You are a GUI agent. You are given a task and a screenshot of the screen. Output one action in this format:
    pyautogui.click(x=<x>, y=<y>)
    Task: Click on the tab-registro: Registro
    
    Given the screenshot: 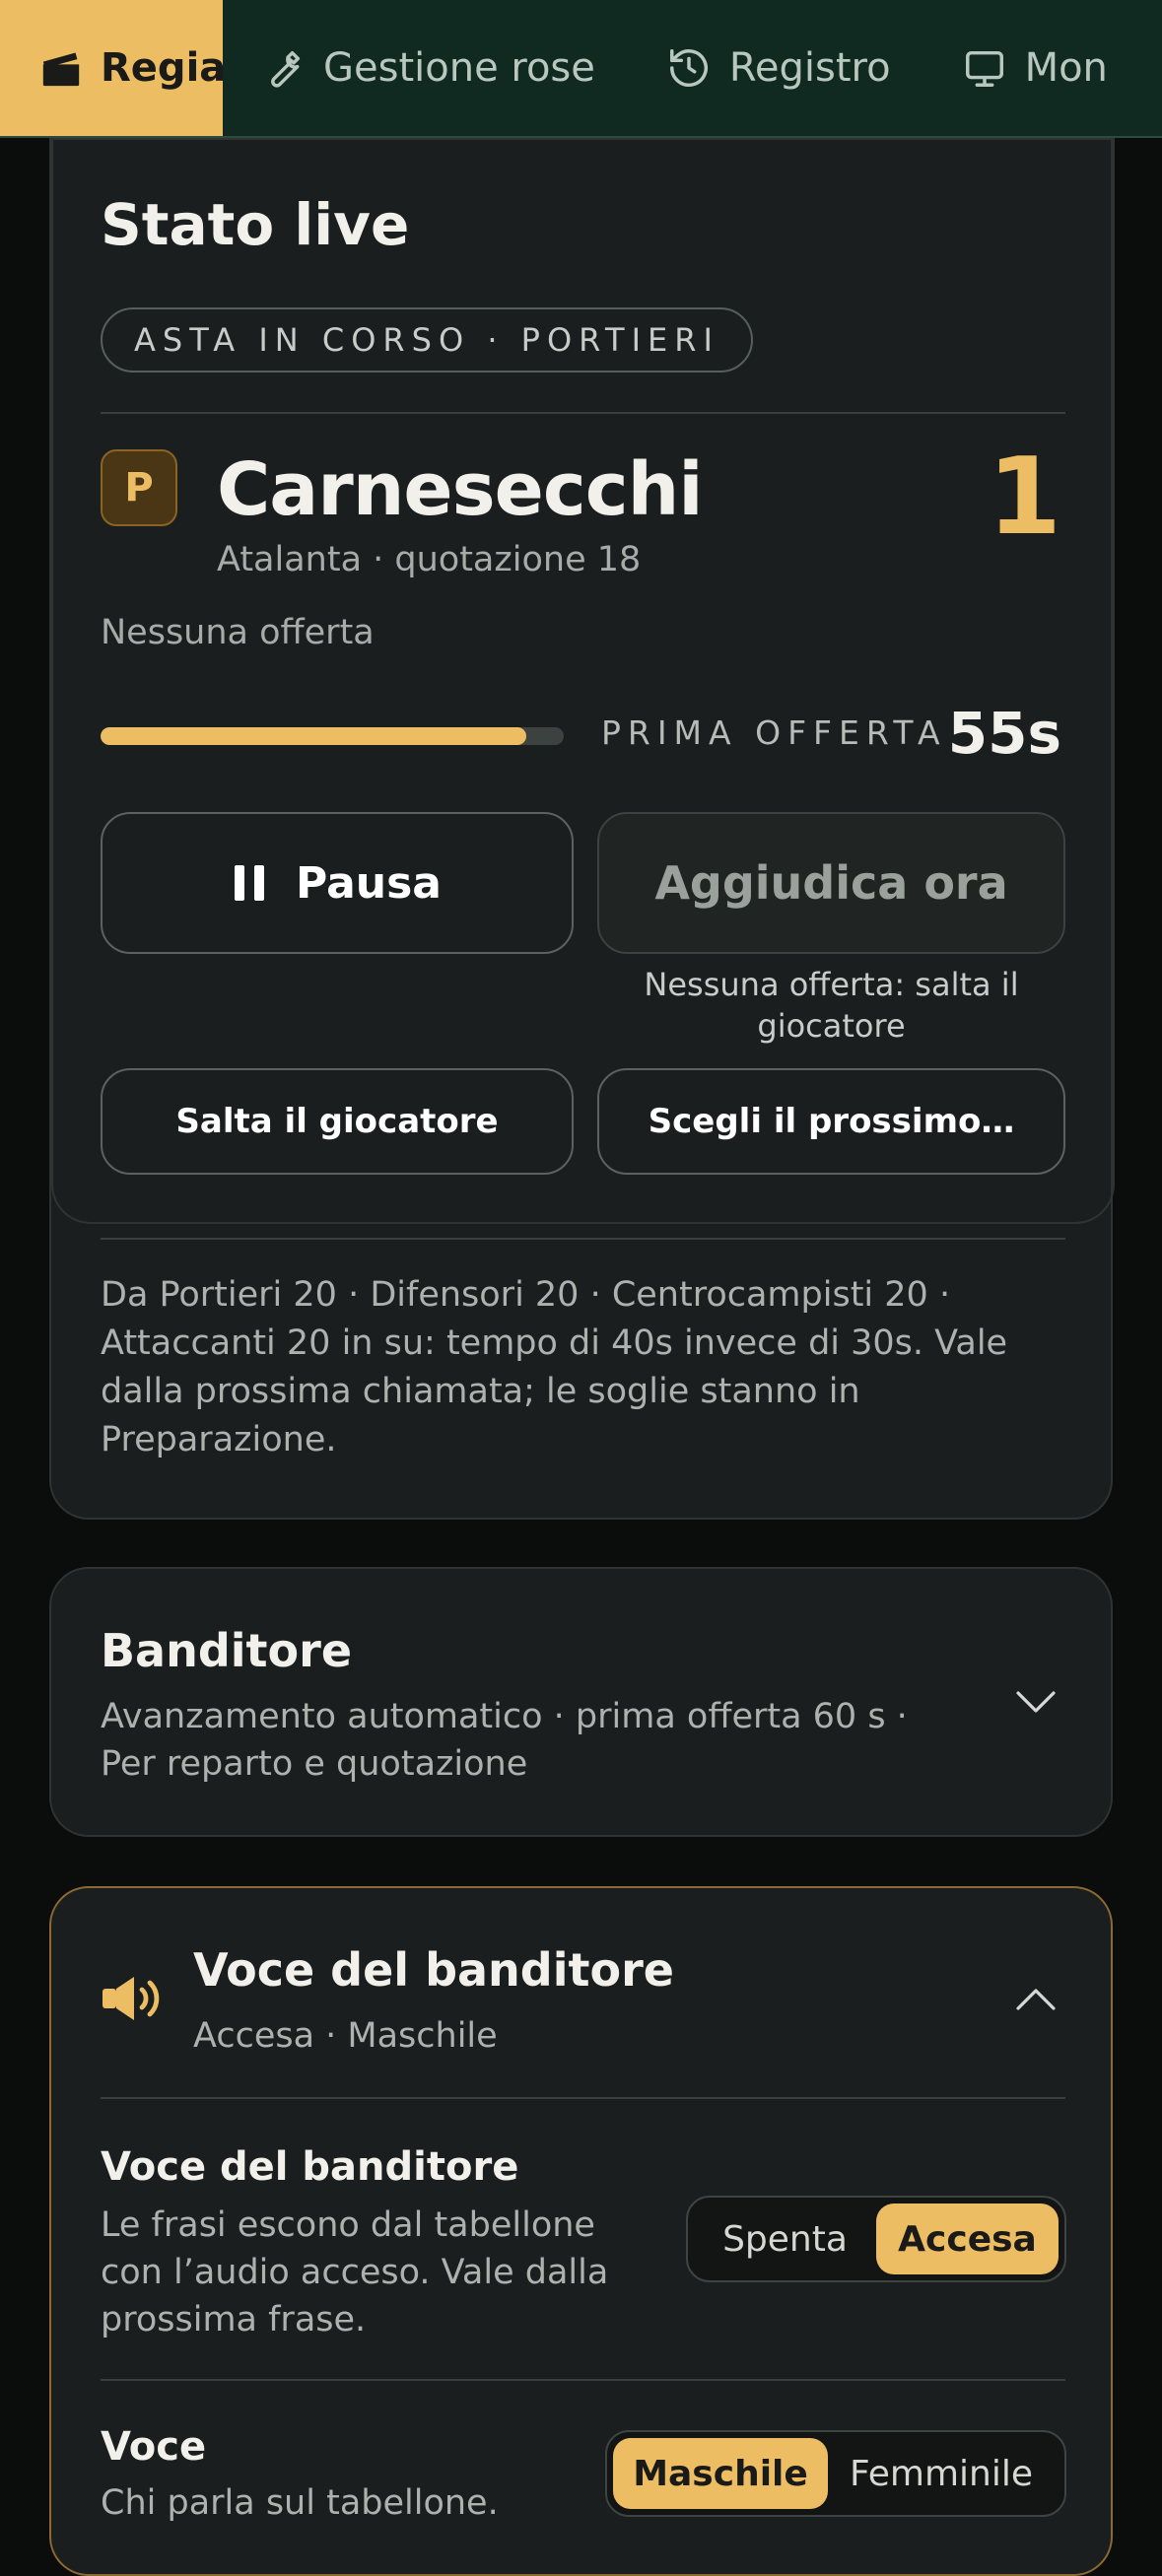 What is the action you would take?
    pyautogui.click(x=778, y=68)
    